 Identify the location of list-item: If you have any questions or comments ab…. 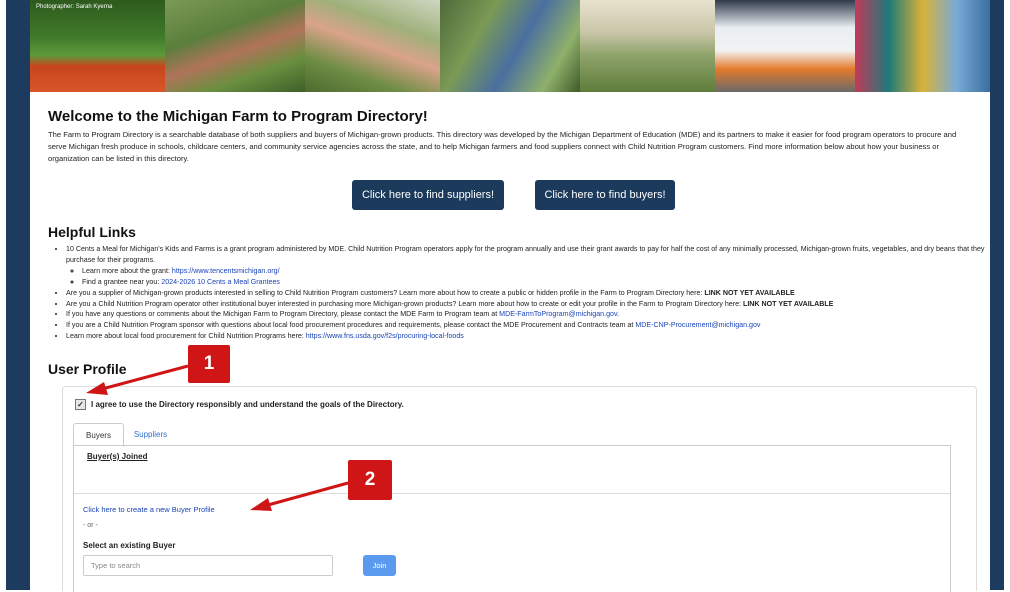
(531, 314).